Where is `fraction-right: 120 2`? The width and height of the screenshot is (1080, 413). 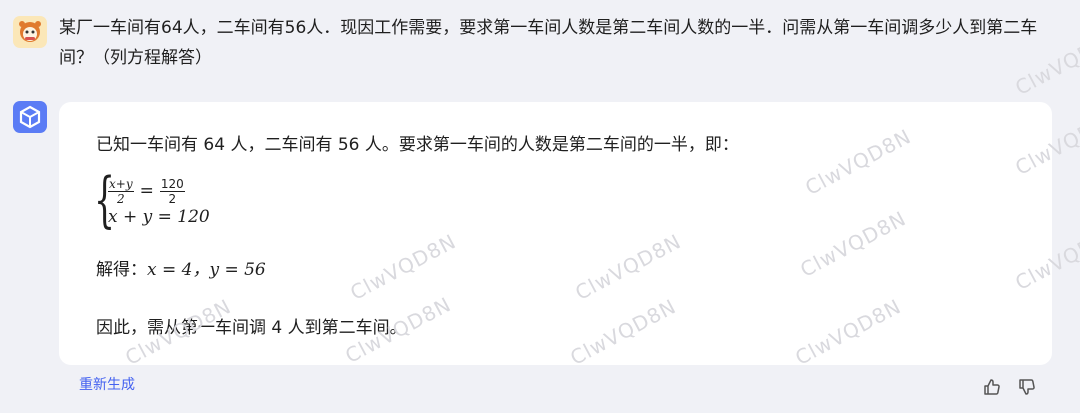
fraction-right: 120 2 is located at coordinates (172, 191).